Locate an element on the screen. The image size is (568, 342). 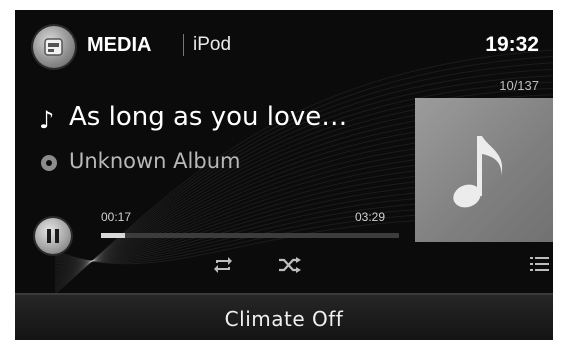
pause-button is located at coordinates (53, 236).